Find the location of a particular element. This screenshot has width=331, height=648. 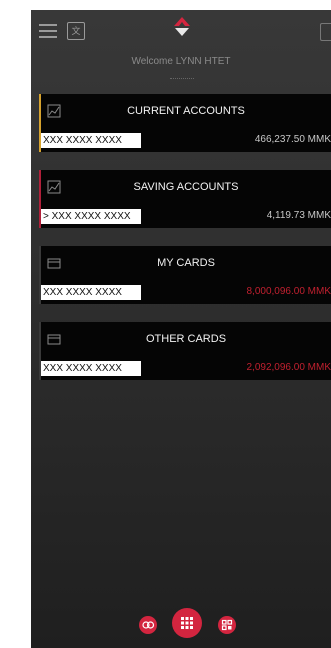

settings-button is located at coordinates (148, 625).